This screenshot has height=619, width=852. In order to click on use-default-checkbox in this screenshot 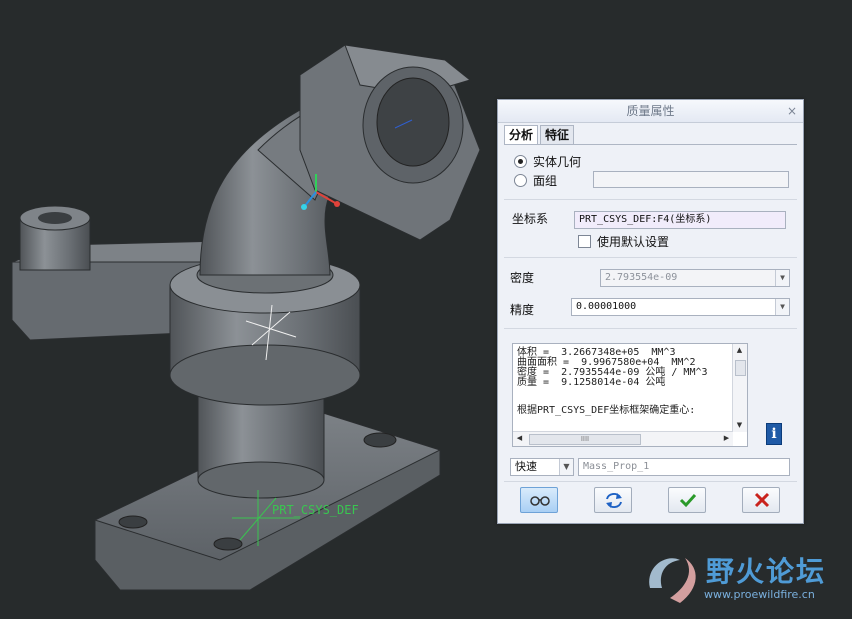, I will do `click(584, 241)`.